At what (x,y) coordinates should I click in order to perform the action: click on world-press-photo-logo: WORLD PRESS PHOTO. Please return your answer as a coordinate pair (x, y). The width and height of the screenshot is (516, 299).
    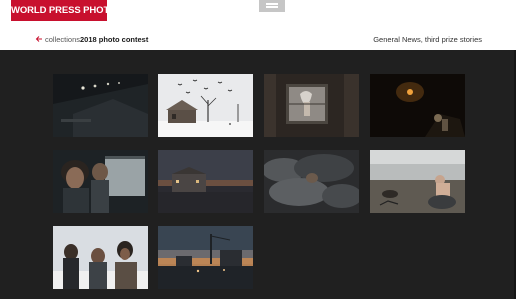
    Looking at the image, I should click on (63, 10).